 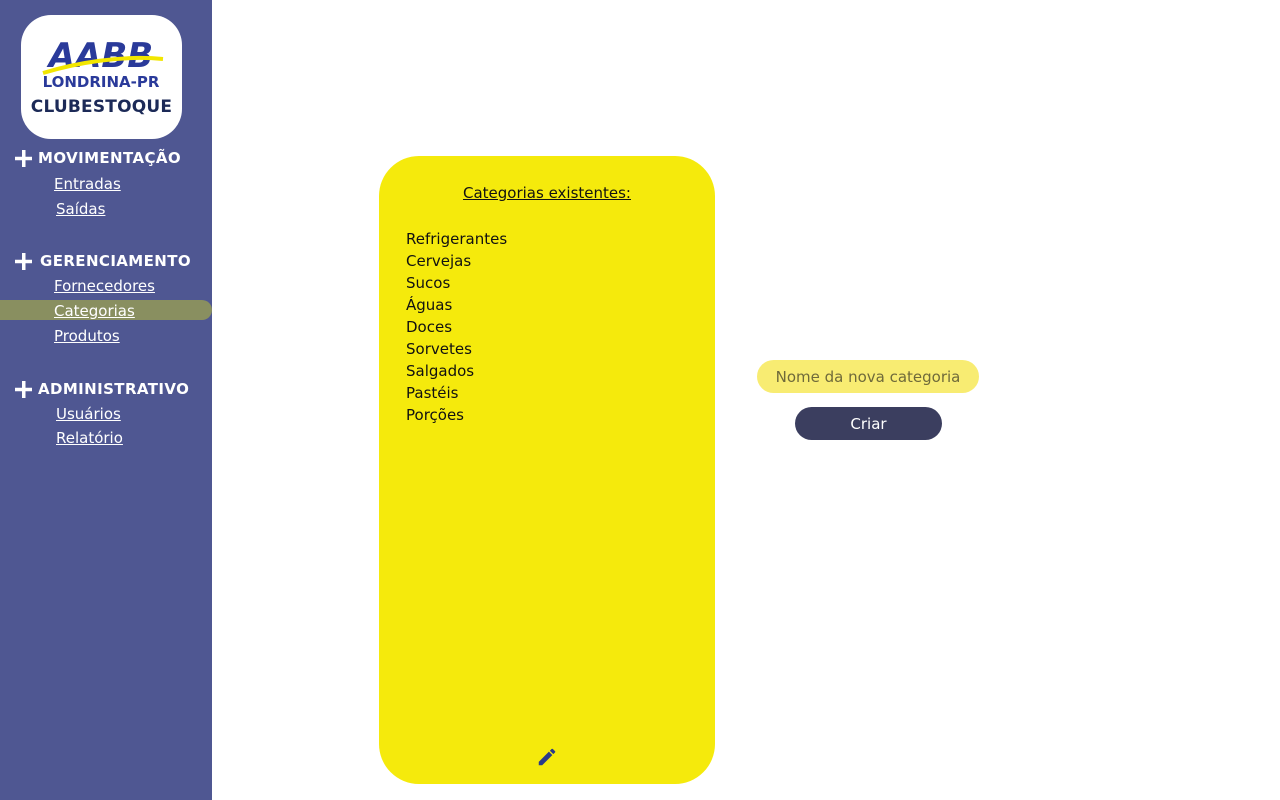 I want to click on category-item: Refrigerantes, so click(x=457, y=239).